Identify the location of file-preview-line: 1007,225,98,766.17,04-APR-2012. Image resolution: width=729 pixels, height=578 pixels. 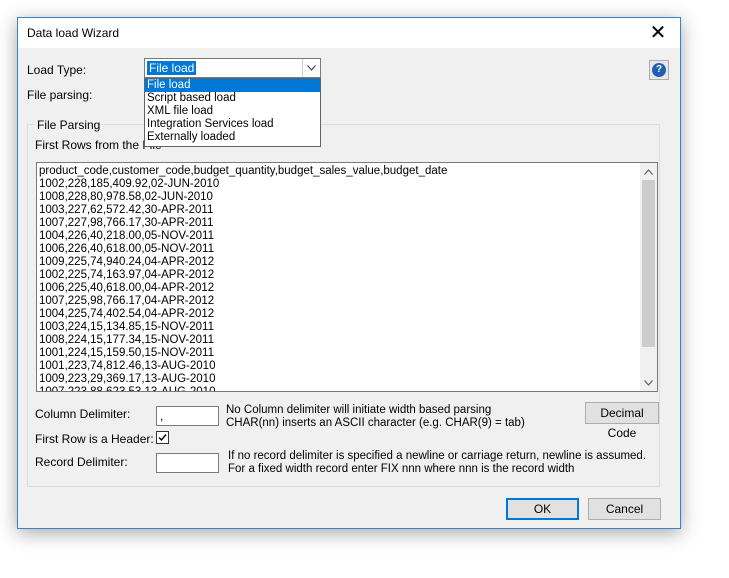
(127, 301).